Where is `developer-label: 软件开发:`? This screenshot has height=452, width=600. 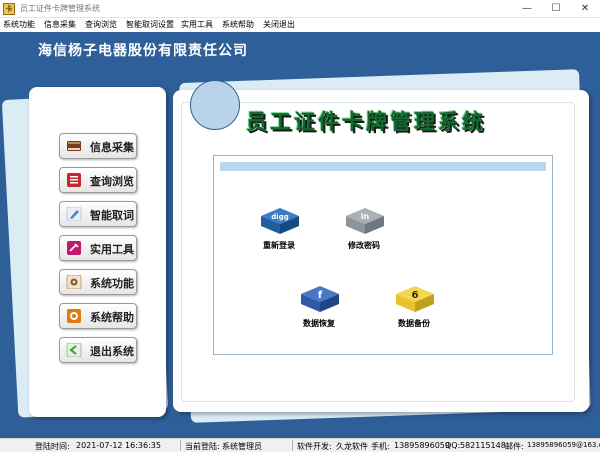 developer-label: 软件开发: is located at coordinates (314, 446).